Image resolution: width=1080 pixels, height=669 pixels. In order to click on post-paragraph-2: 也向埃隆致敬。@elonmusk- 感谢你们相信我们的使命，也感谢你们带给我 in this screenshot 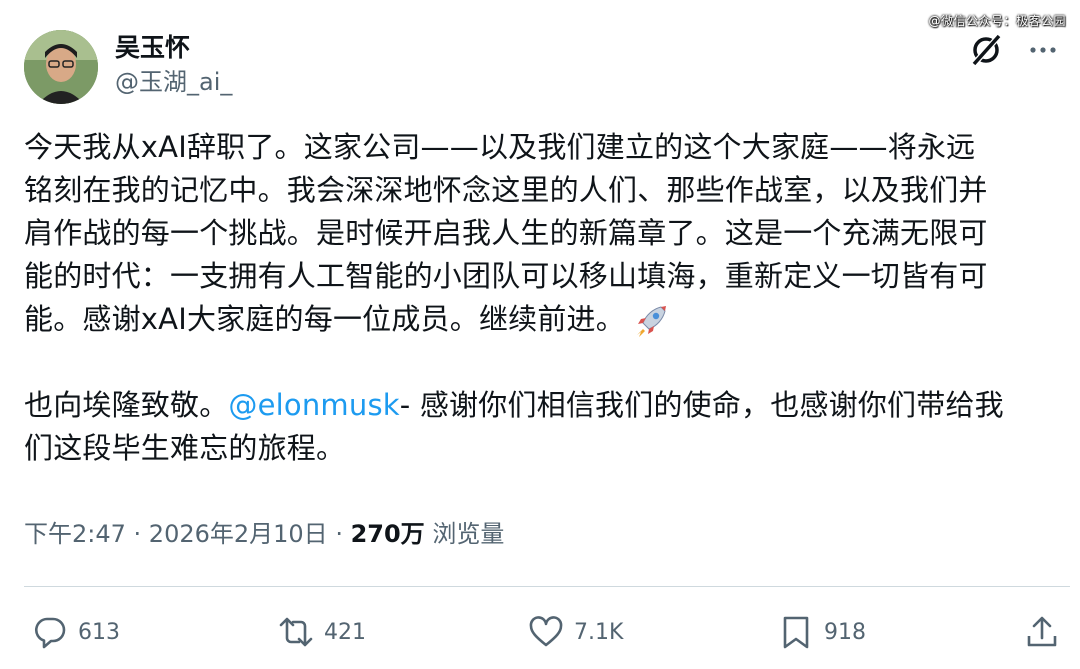, I will do `click(544, 405)`.